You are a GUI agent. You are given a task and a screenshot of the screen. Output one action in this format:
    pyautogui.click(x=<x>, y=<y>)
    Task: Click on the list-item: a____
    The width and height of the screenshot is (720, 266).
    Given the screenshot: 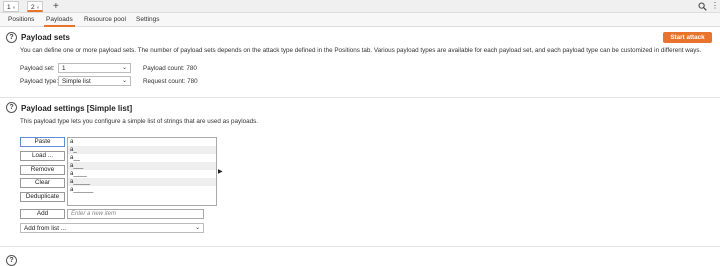 What is the action you would take?
    pyautogui.click(x=142, y=174)
    